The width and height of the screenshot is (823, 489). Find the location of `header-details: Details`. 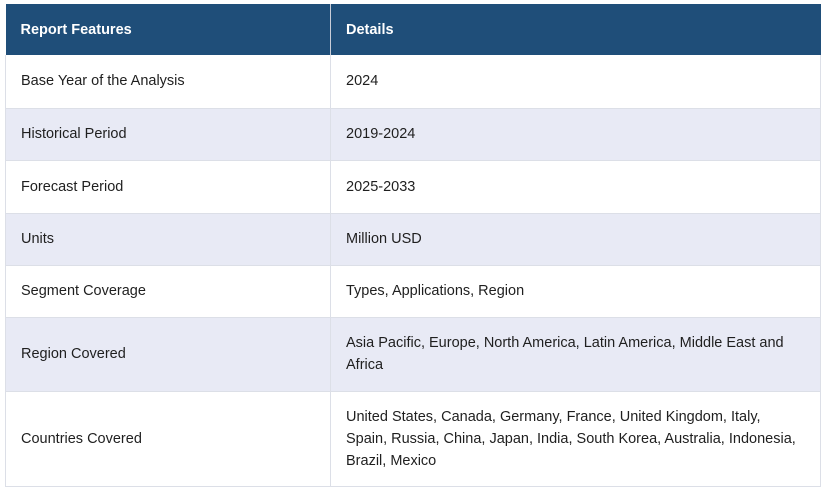

header-details: Details is located at coordinates (575, 29).